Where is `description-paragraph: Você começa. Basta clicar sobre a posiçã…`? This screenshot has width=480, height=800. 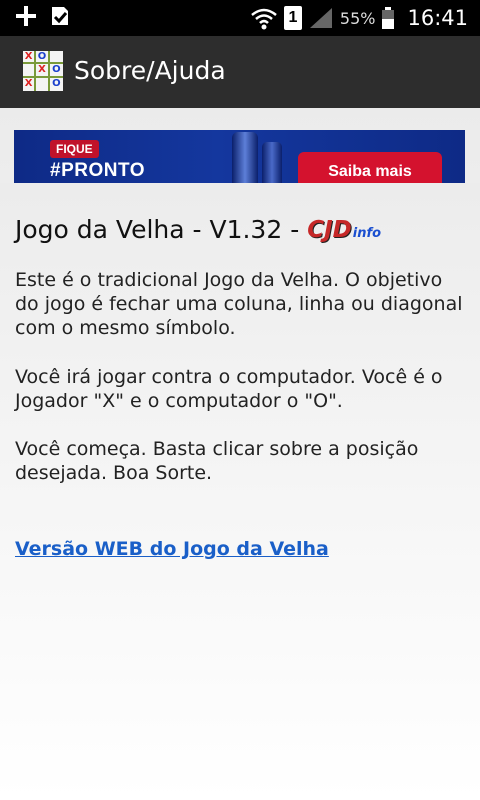 description-paragraph: Você começa. Basta clicar sobre a posiçã… is located at coordinates (217, 461).